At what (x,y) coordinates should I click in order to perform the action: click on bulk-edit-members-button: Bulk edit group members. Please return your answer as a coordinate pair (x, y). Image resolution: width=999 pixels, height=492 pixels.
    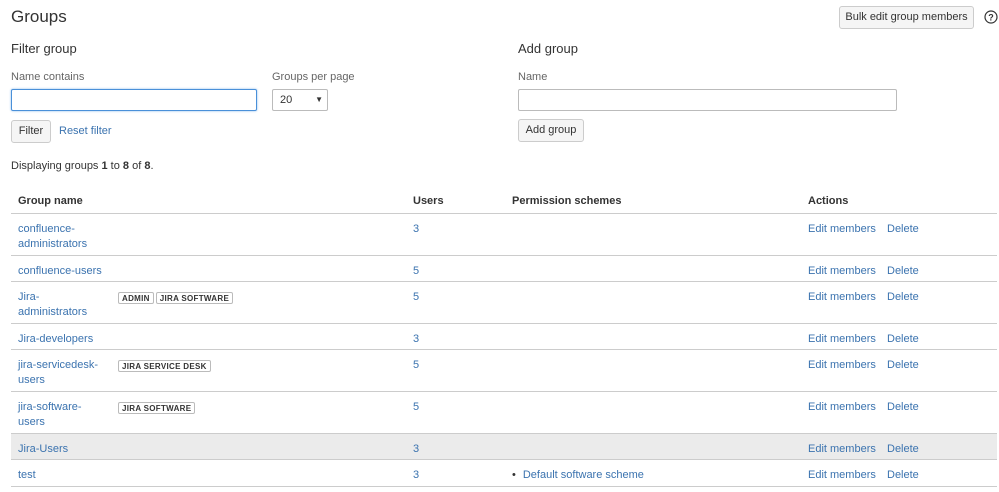
    Looking at the image, I should click on (906, 17).